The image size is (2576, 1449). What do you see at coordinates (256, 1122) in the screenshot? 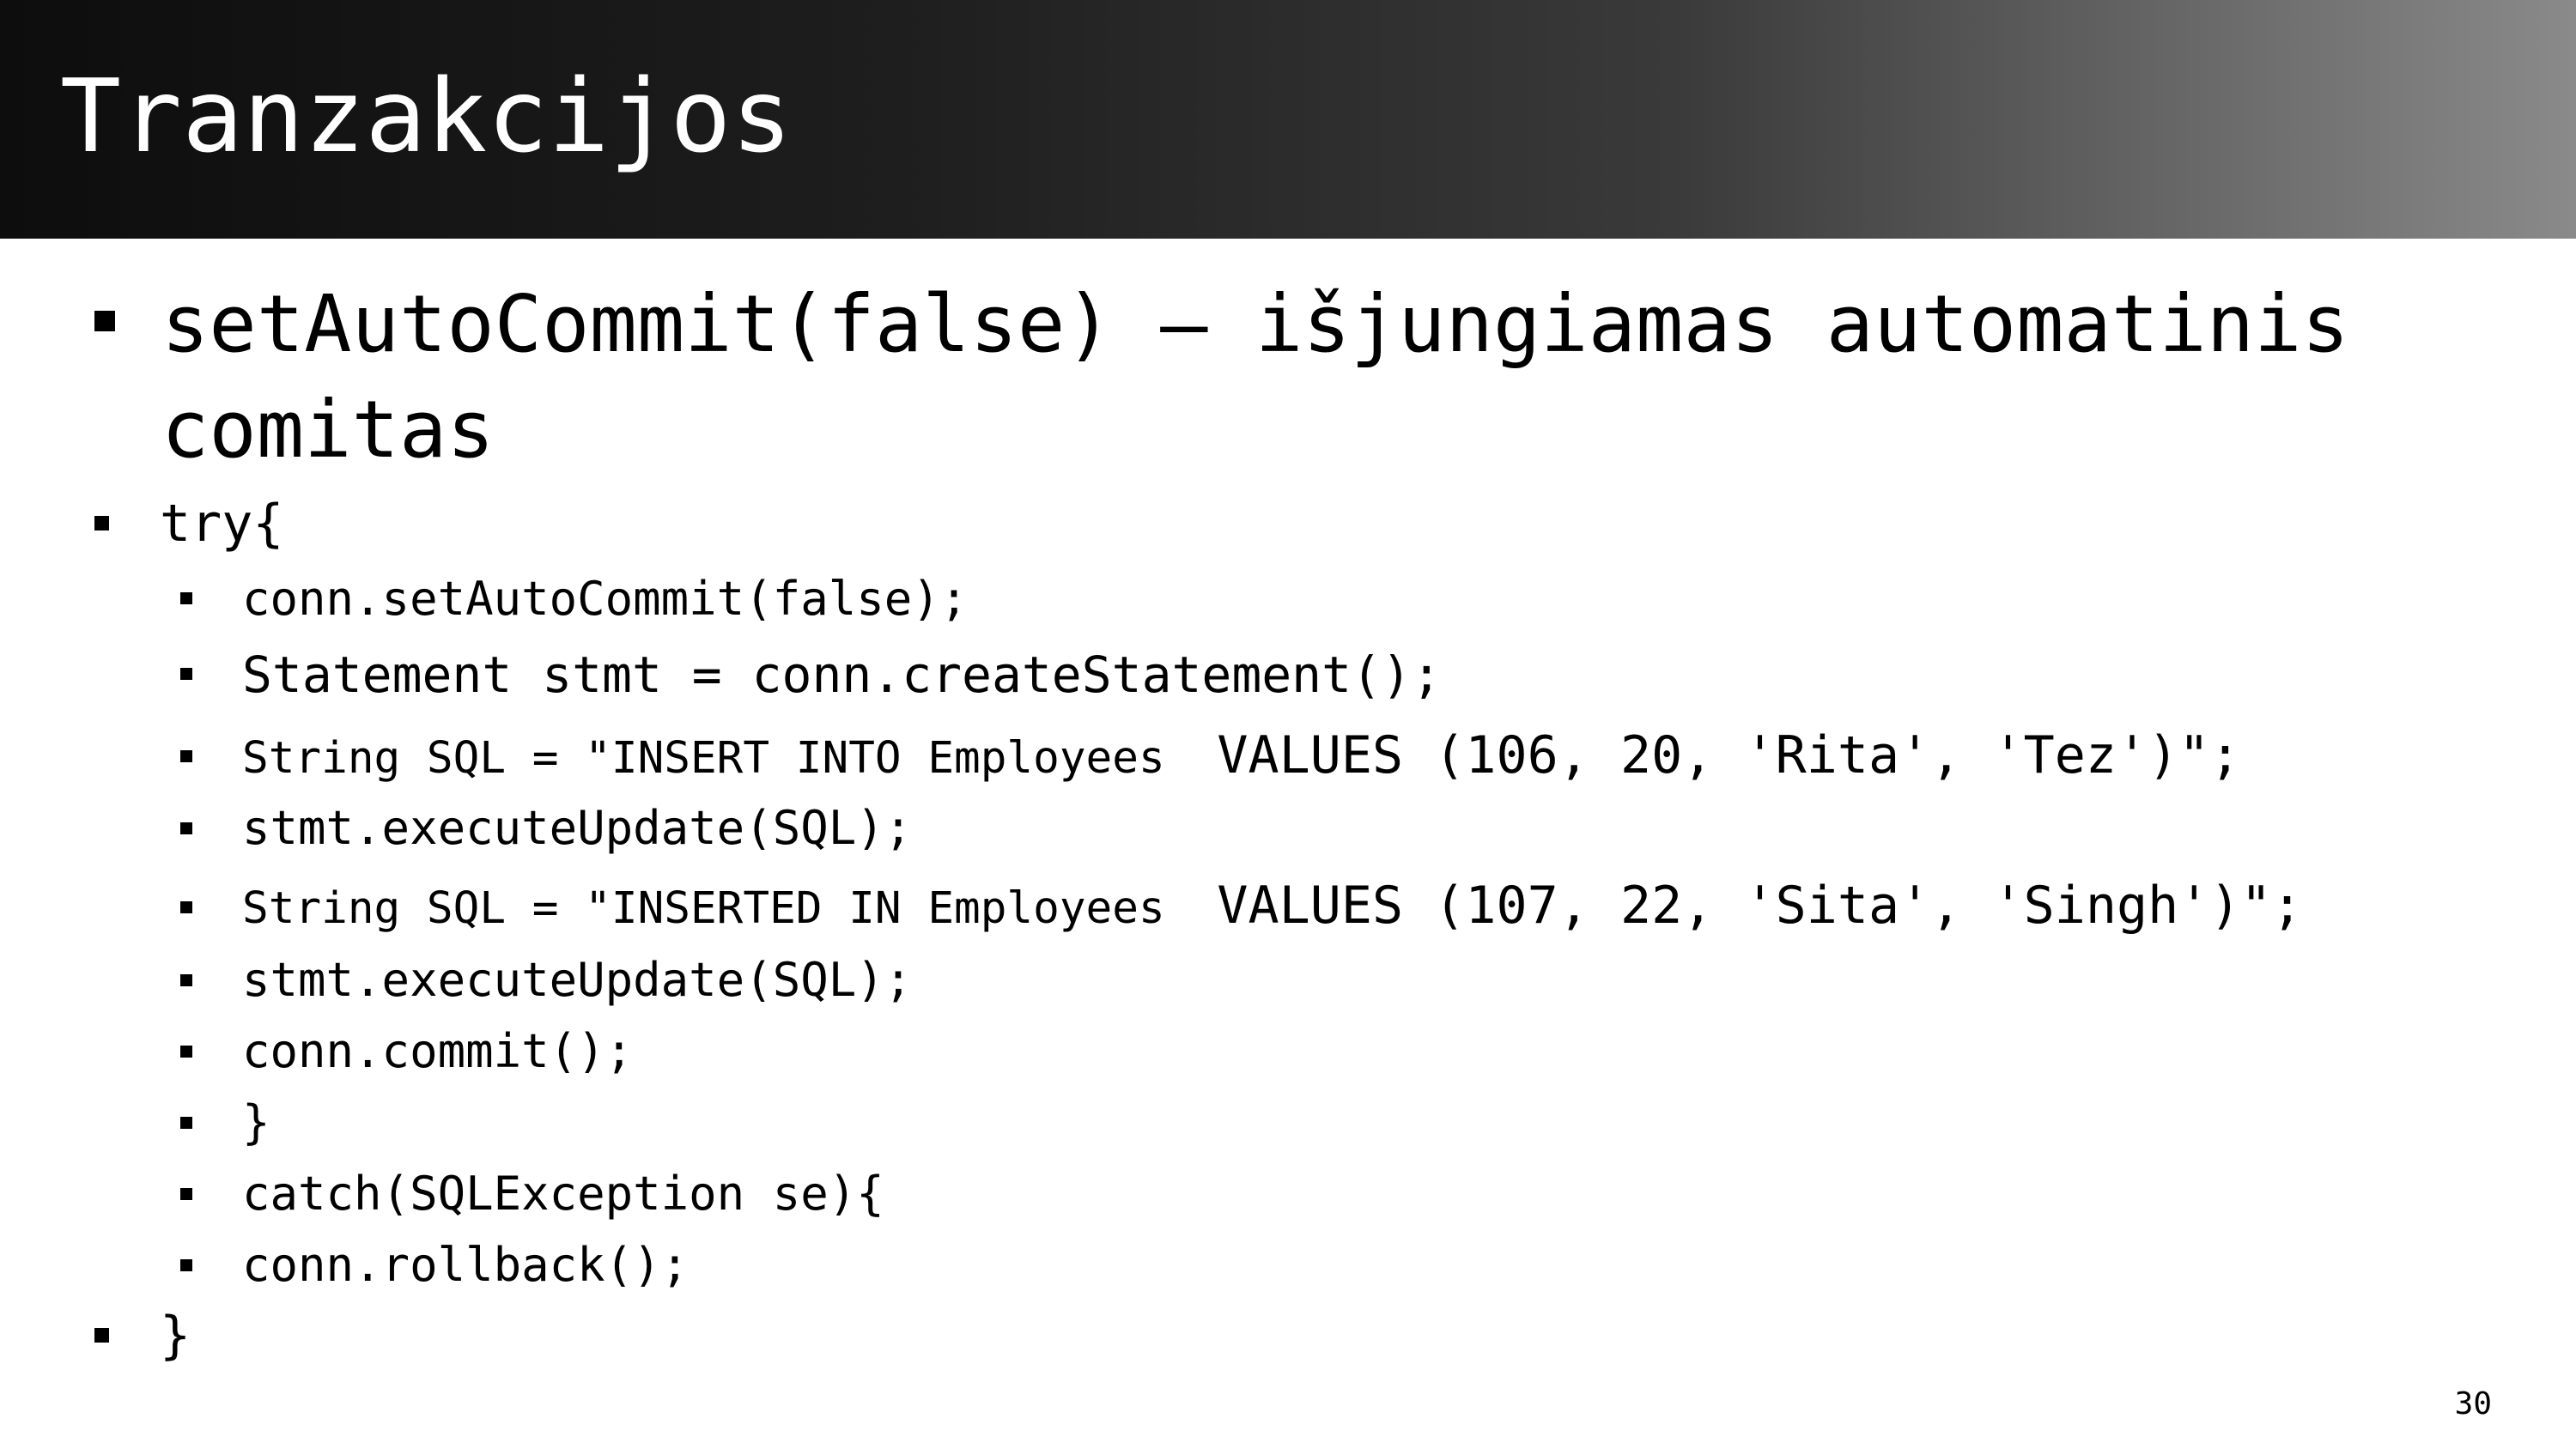
I see `code-line: }` at bounding box center [256, 1122].